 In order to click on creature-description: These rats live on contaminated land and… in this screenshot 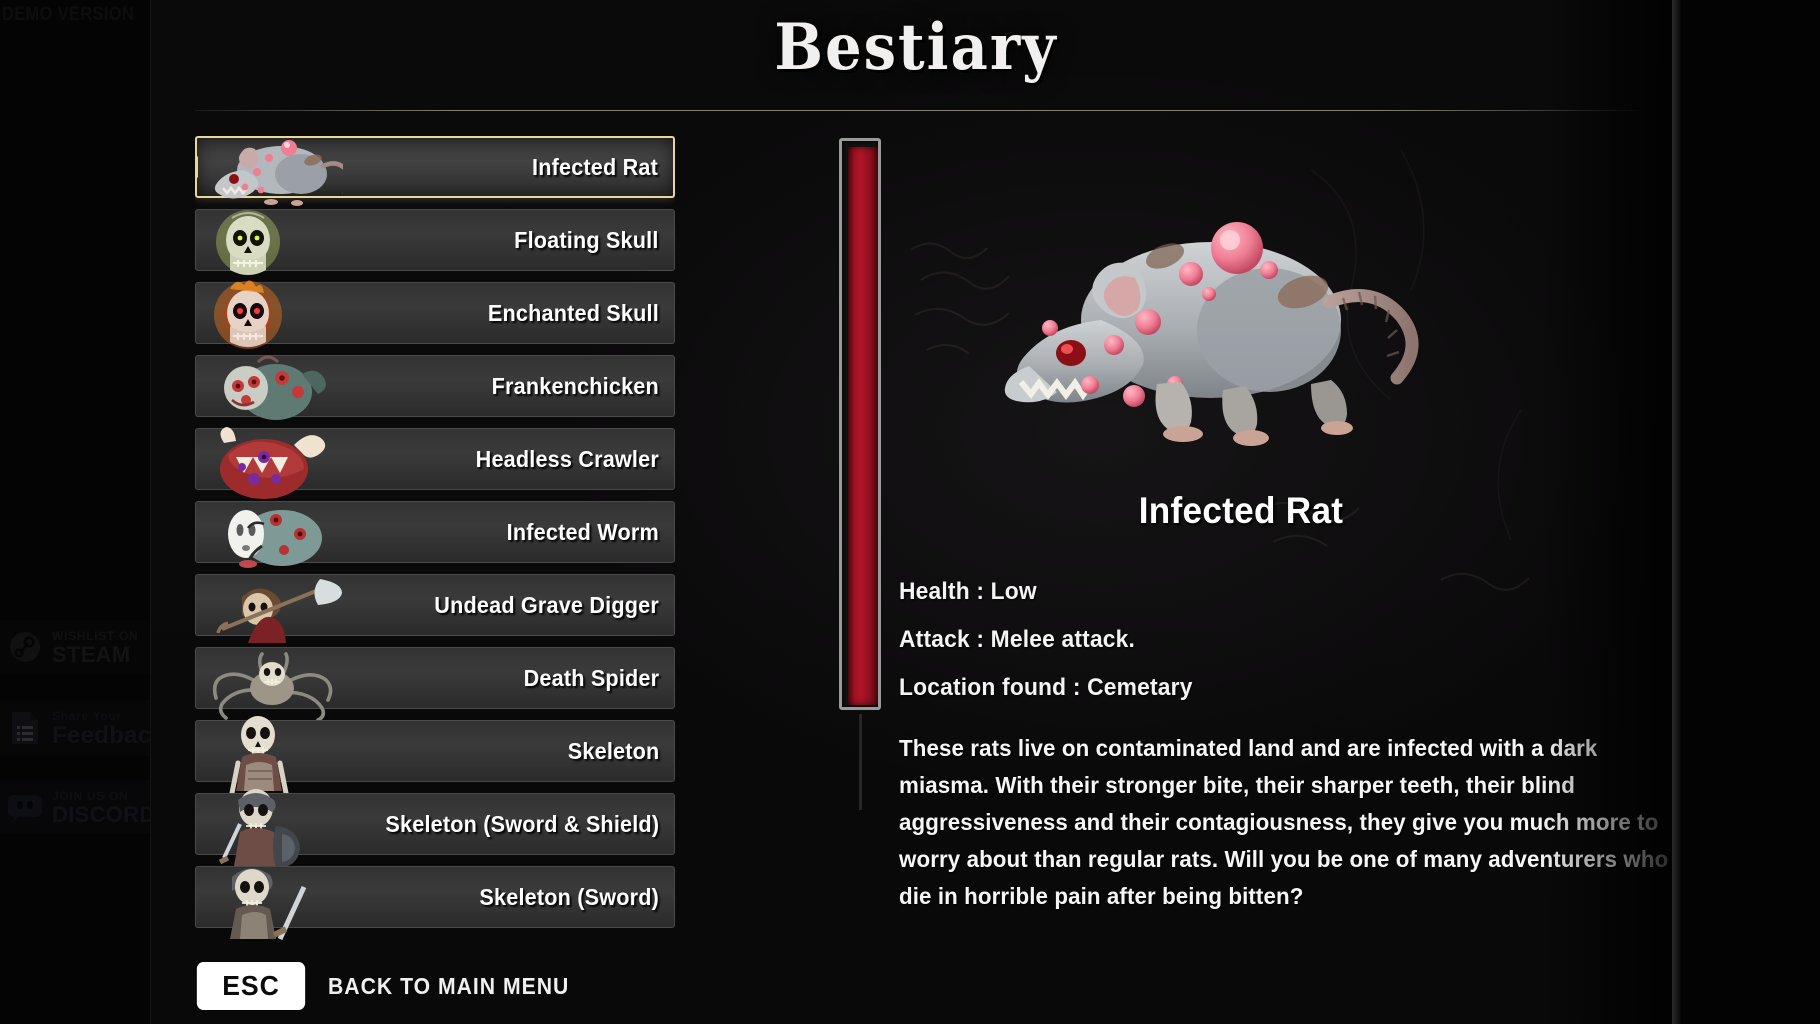, I will do `click(1284, 822)`.